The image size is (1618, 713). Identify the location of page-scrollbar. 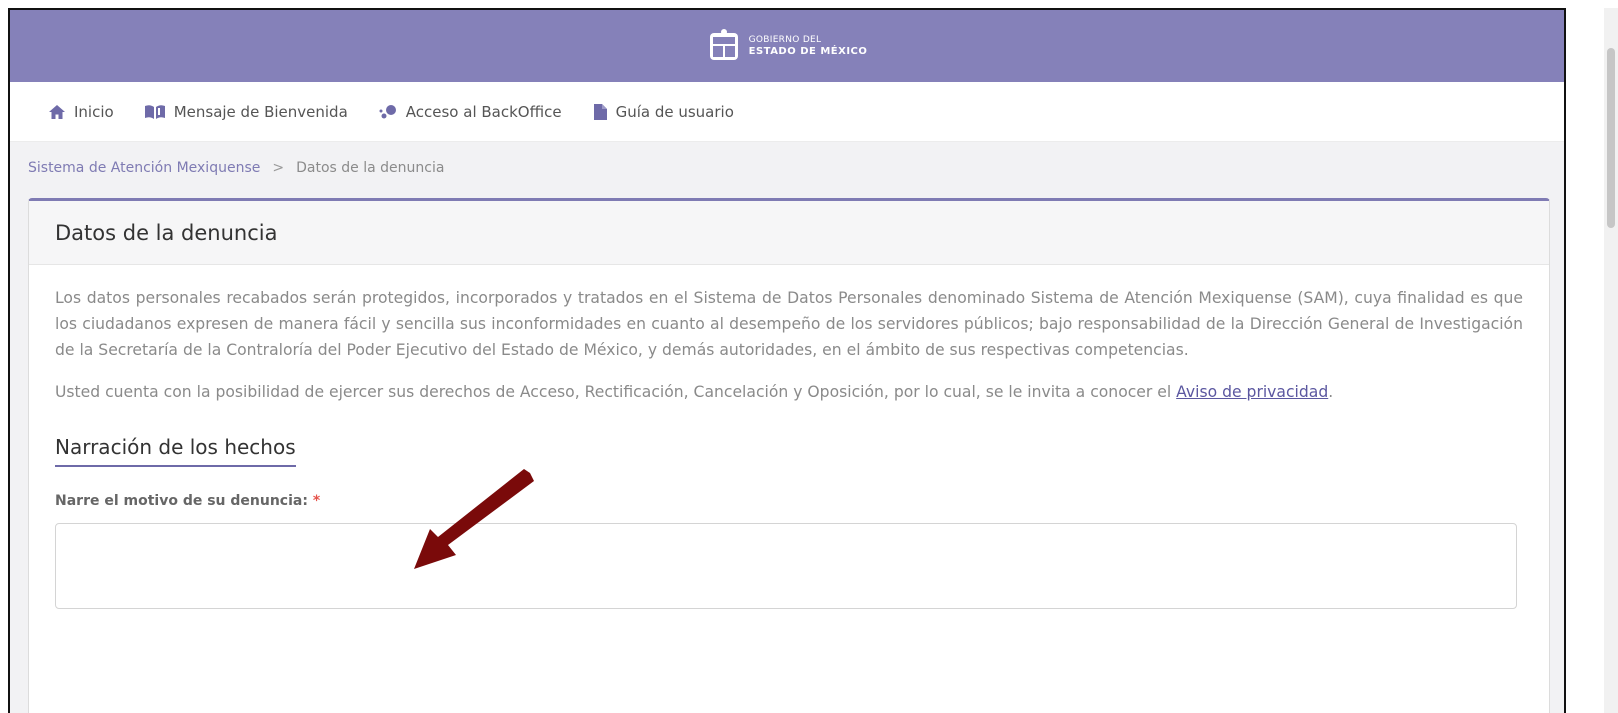
(1611, 360).